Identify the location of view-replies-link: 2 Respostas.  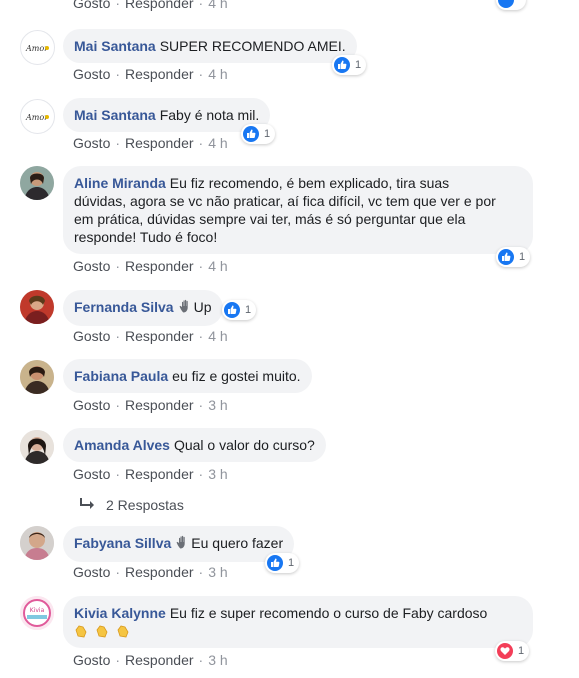
(132, 505).